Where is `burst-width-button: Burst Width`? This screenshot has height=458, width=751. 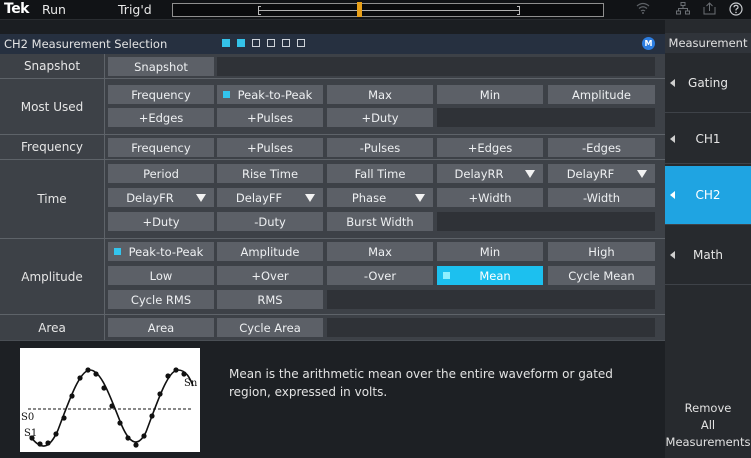
burst-width-button: Burst Width is located at coordinates (380, 221).